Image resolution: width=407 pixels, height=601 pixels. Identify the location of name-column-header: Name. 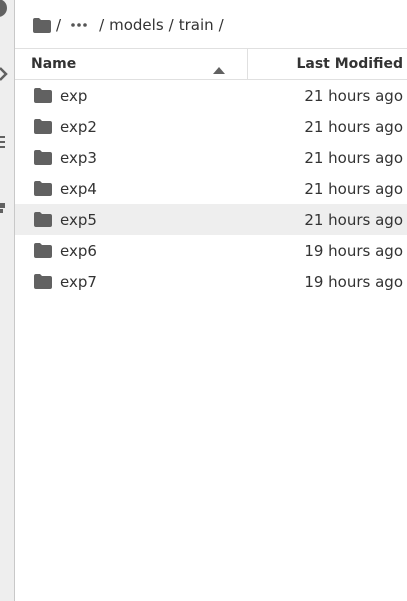
(131, 64).